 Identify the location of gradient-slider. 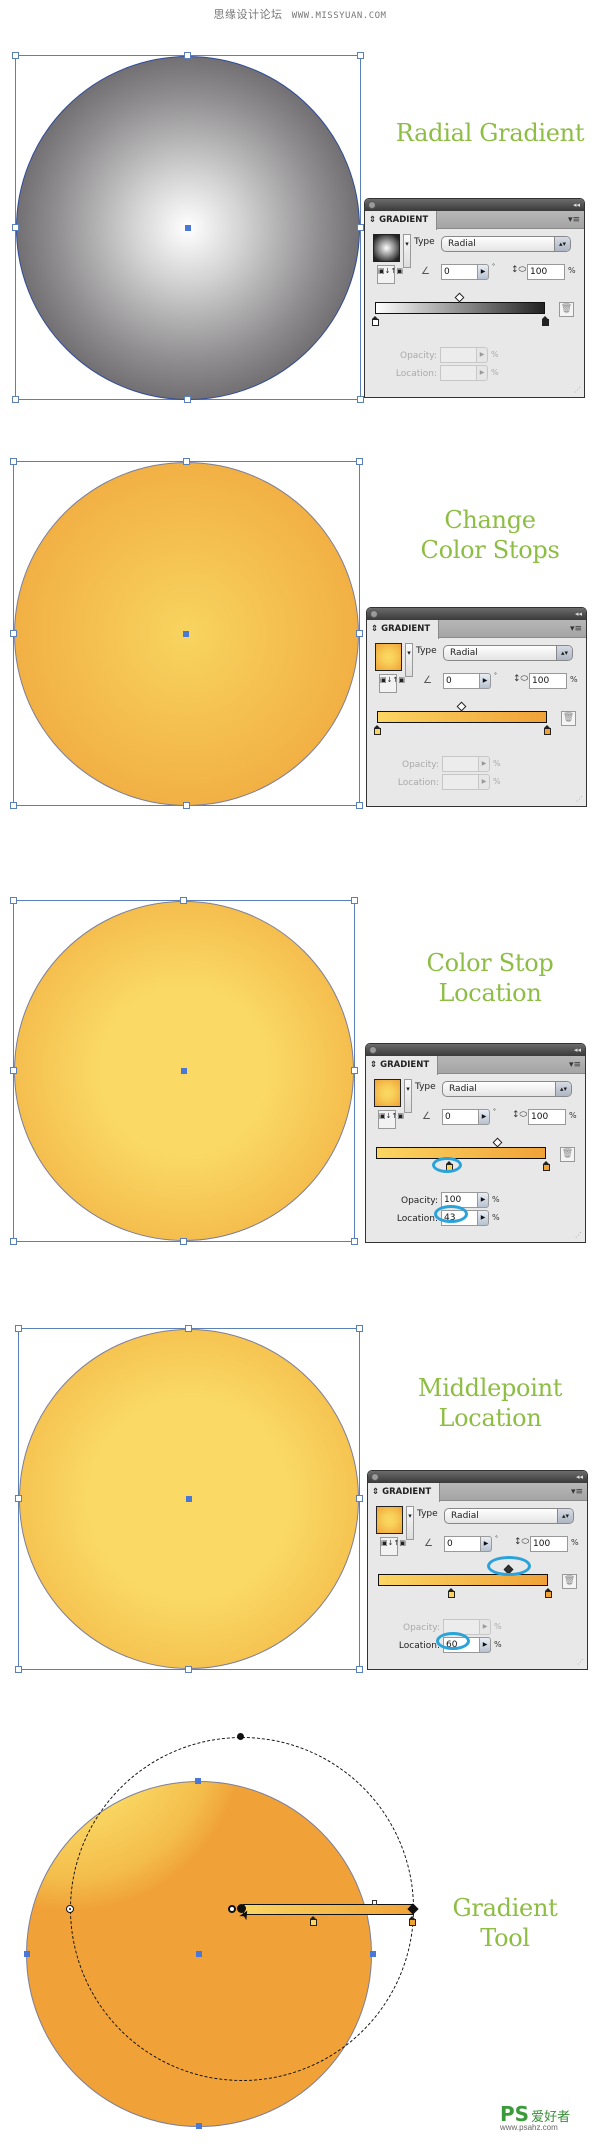
(463, 1580).